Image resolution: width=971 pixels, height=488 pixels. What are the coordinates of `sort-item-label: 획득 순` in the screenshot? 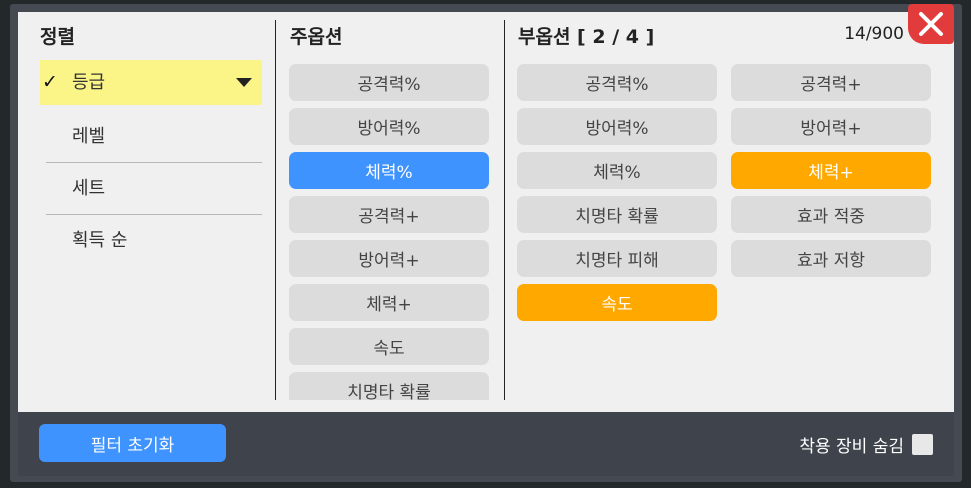 It's located at (100, 240).